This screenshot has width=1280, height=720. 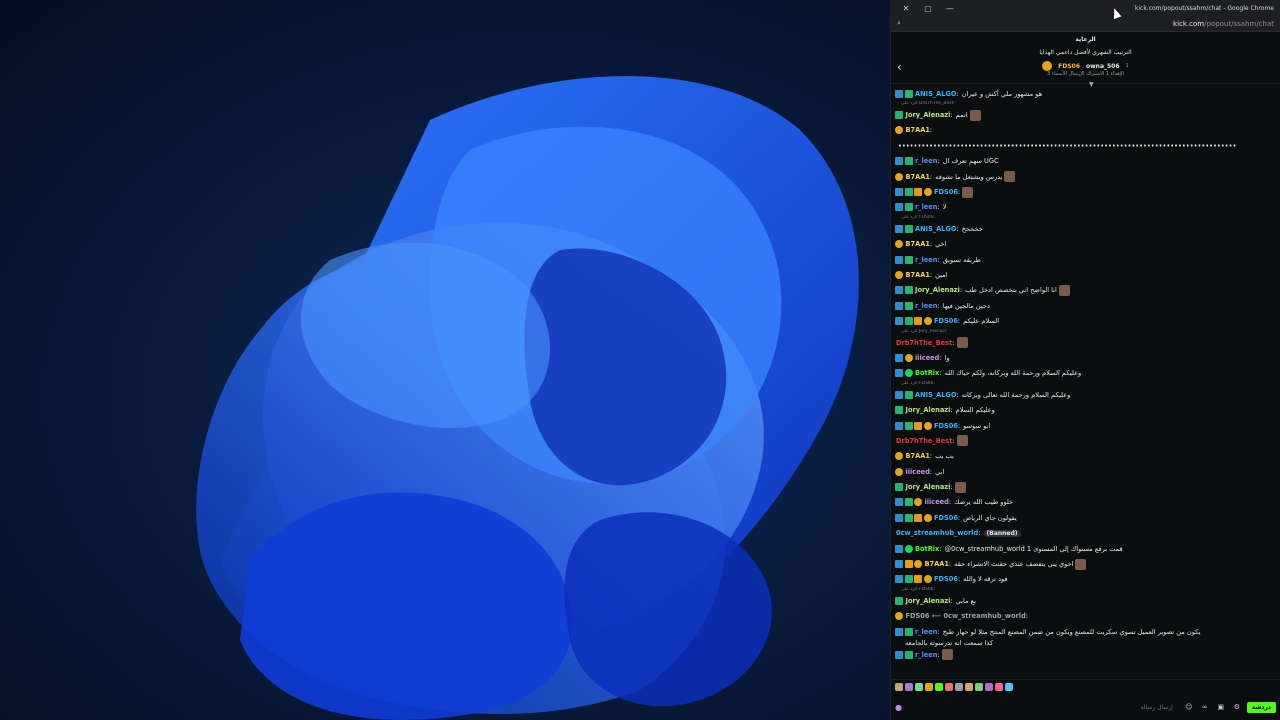 I want to click on settings-icon: ⚙, so click(x=1237, y=707).